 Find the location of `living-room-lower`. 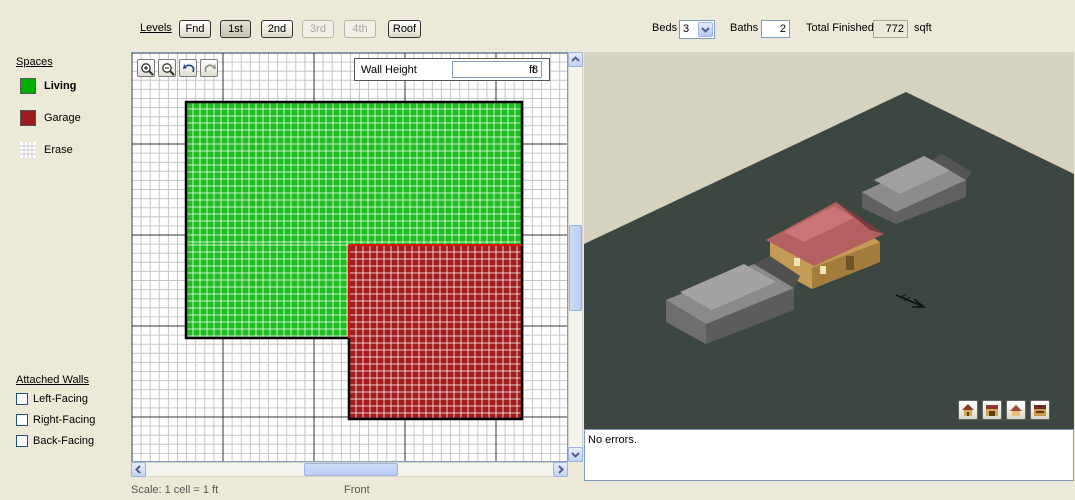

living-room-lower is located at coordinates (267, 291).